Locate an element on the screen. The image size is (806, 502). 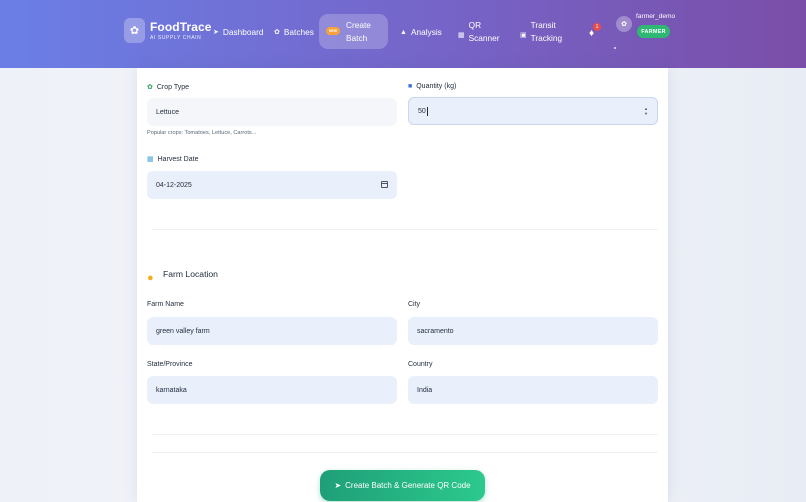
farm-location-heading: ● Farm Location is located at coordinates (182, 274).